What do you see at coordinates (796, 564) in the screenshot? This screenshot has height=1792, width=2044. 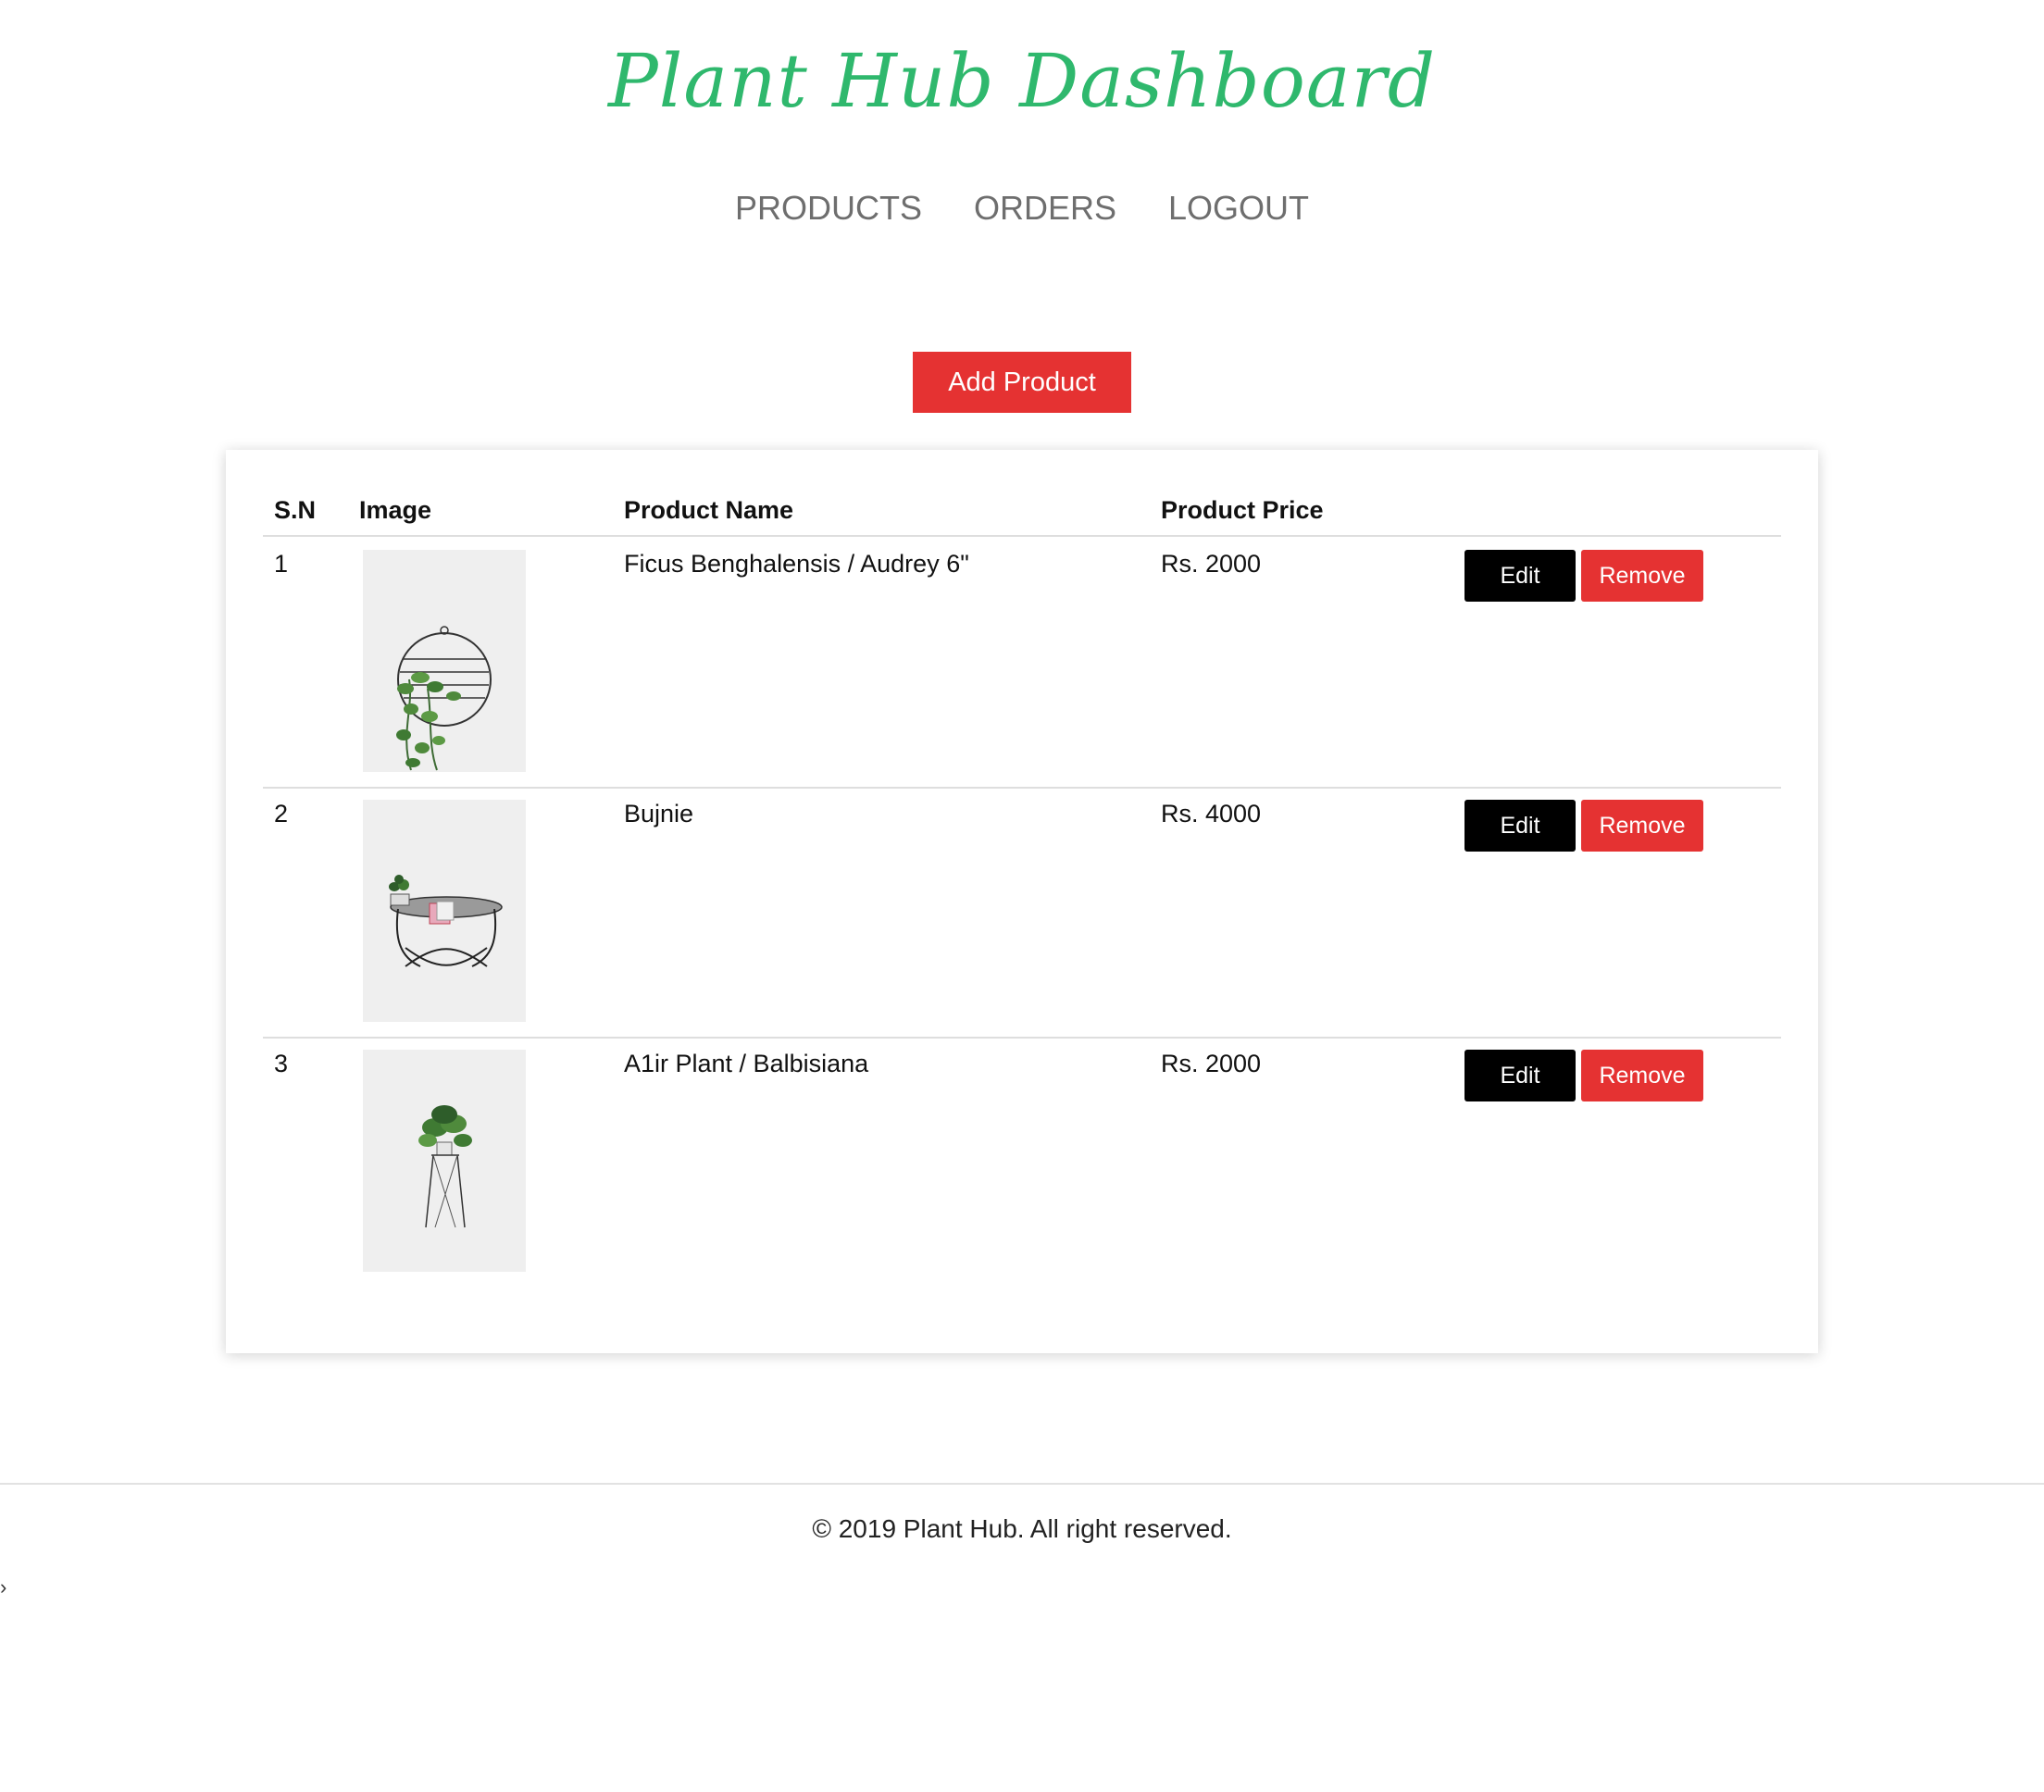 I see `row-product-name: Ficus Benghalensis / Audrey 6"` at bounding box center [796, 564].